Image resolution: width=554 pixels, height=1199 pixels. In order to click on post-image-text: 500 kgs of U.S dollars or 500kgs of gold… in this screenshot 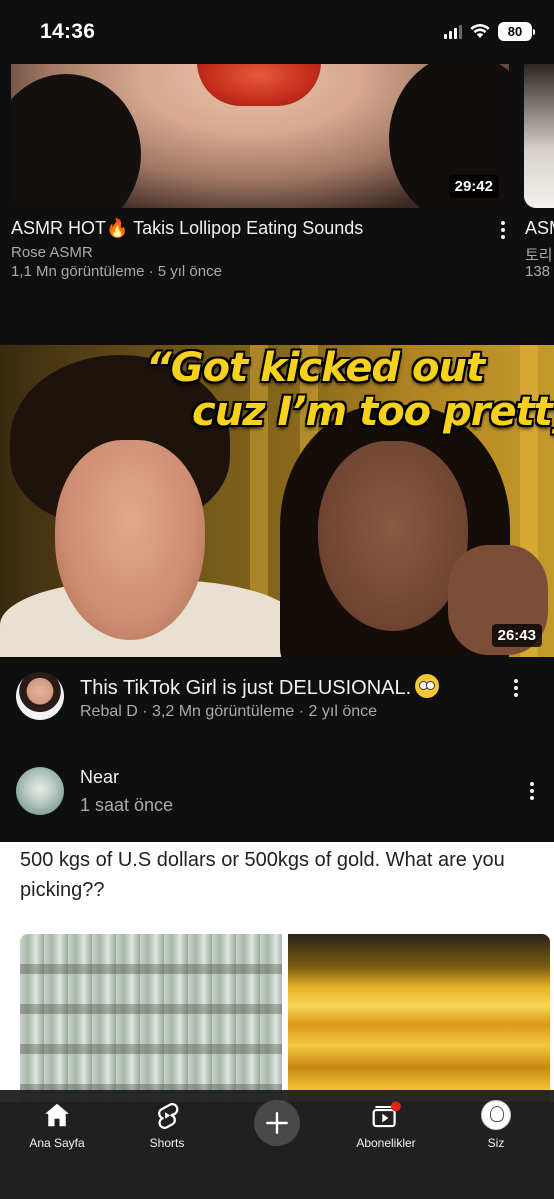, I will do `click(262, 875)`.